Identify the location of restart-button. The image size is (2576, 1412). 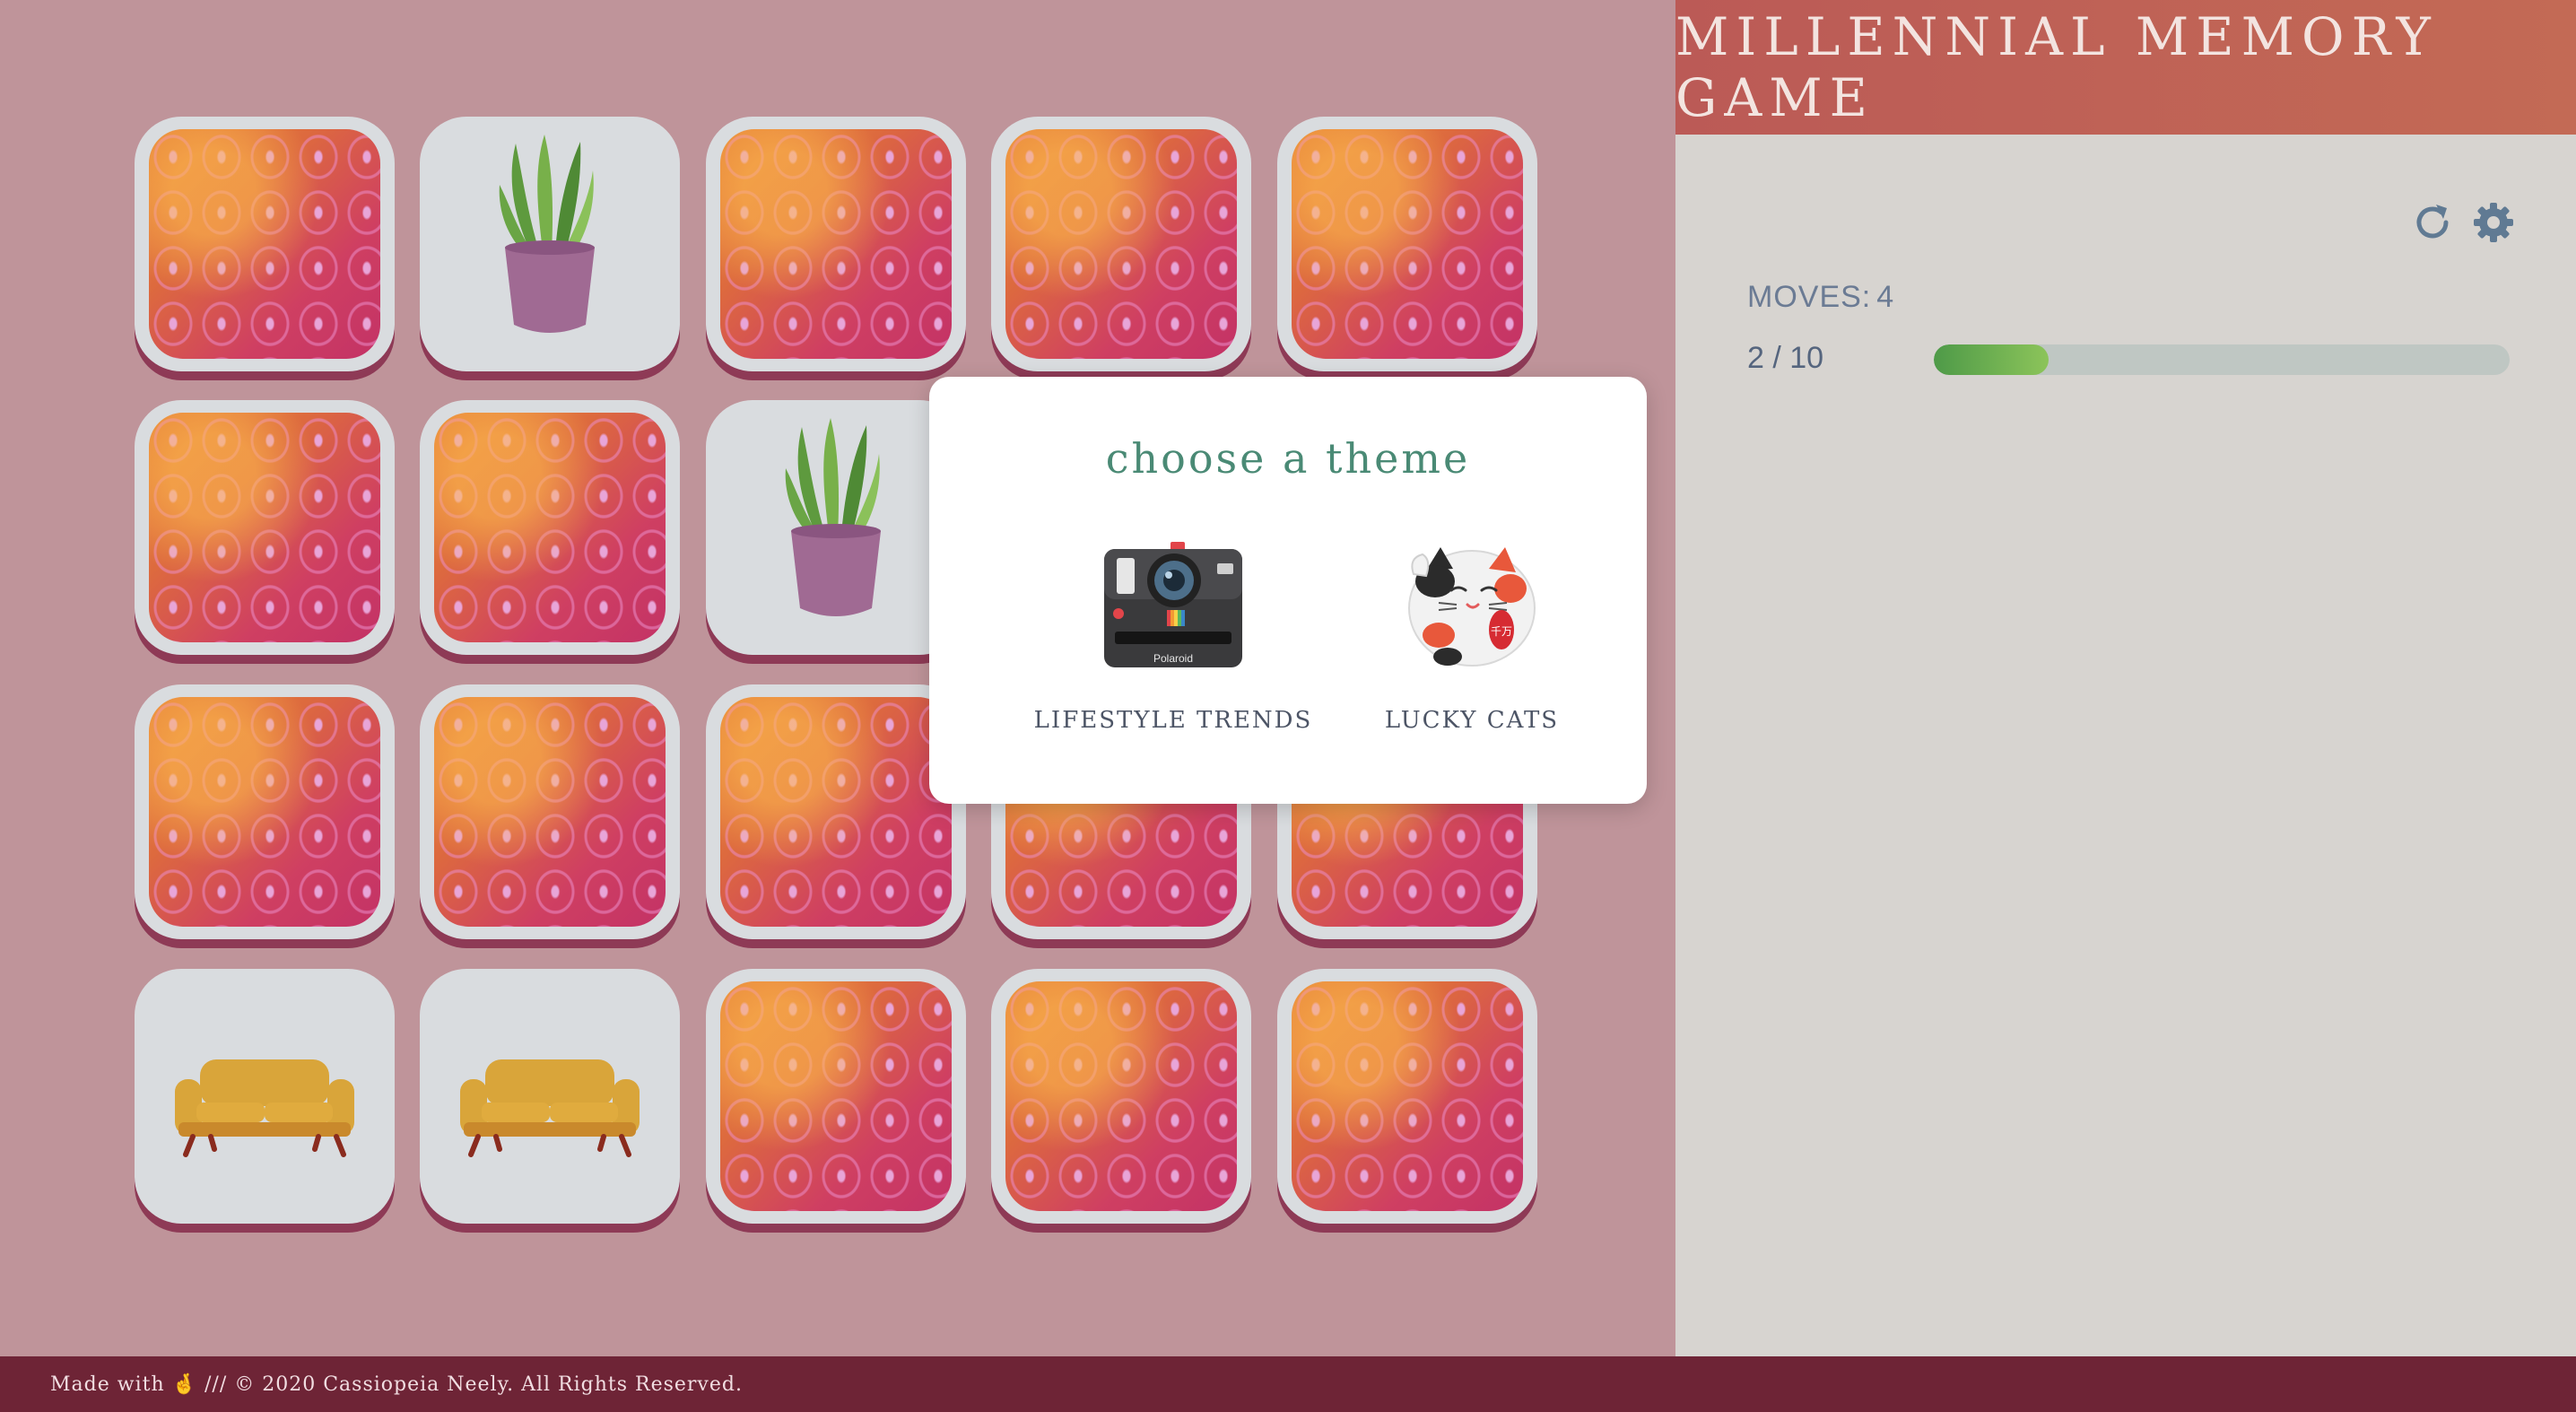
(2432, 222).